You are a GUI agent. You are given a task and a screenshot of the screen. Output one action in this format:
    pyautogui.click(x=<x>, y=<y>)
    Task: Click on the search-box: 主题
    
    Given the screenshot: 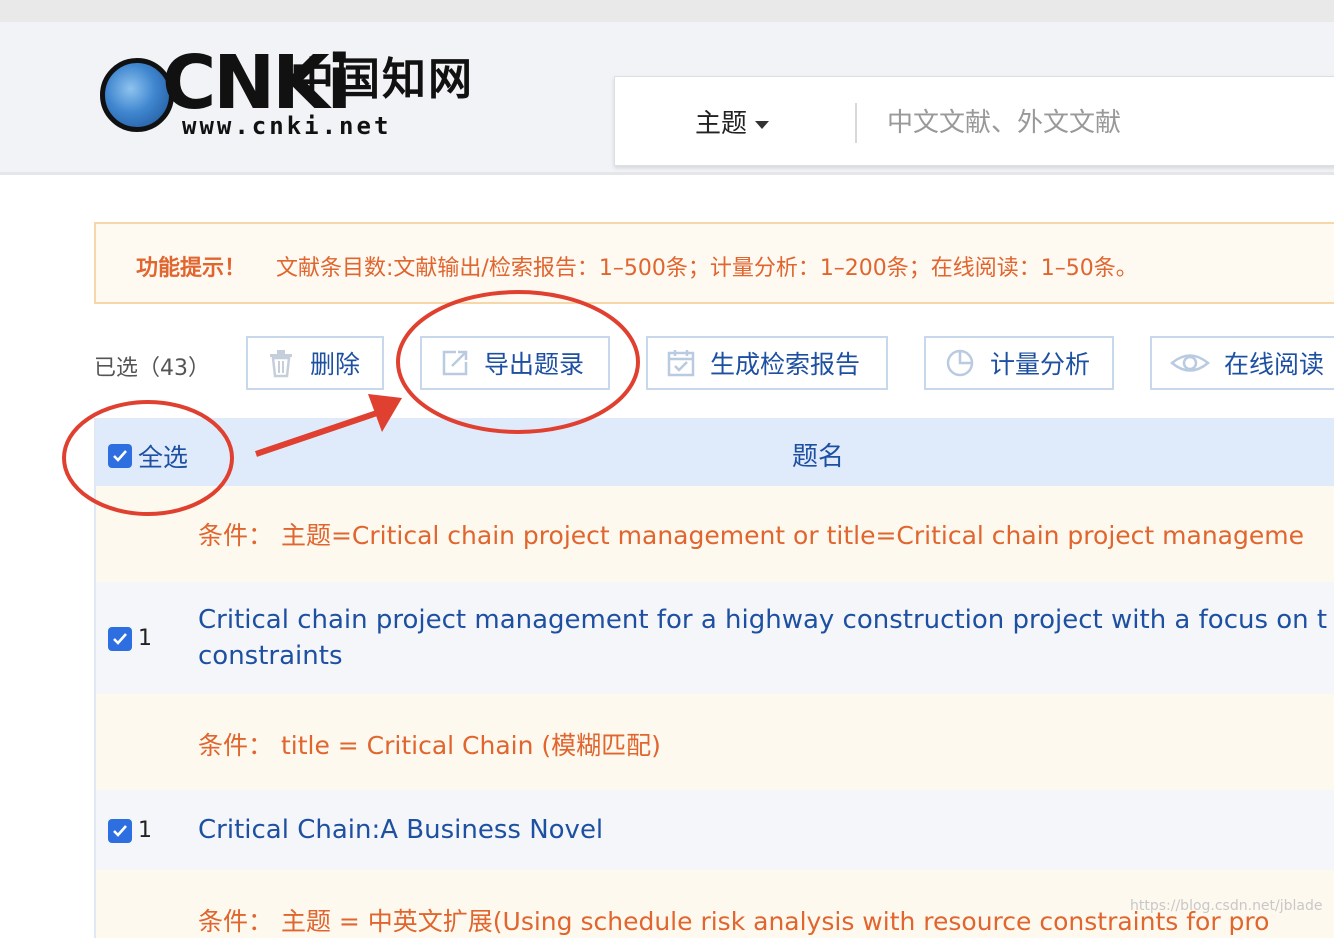 What is the action you would take?
    pyautogui.click(x=974, y=121)
    